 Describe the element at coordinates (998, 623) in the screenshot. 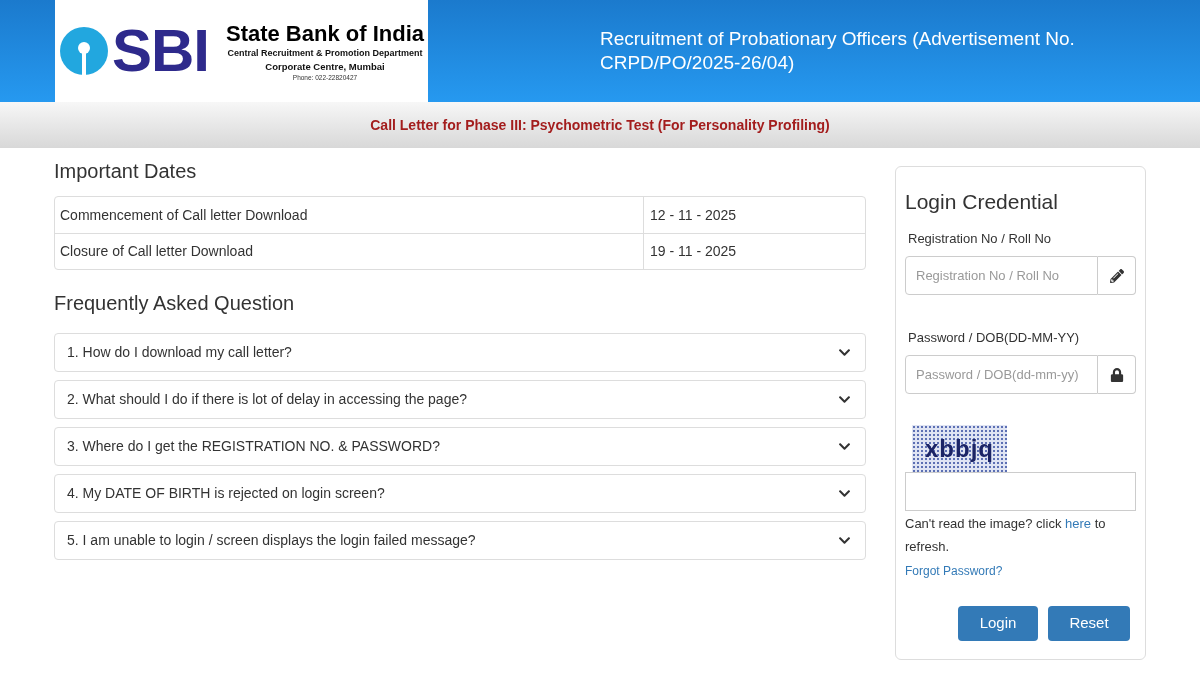

I see `login-button: Login` at that location.